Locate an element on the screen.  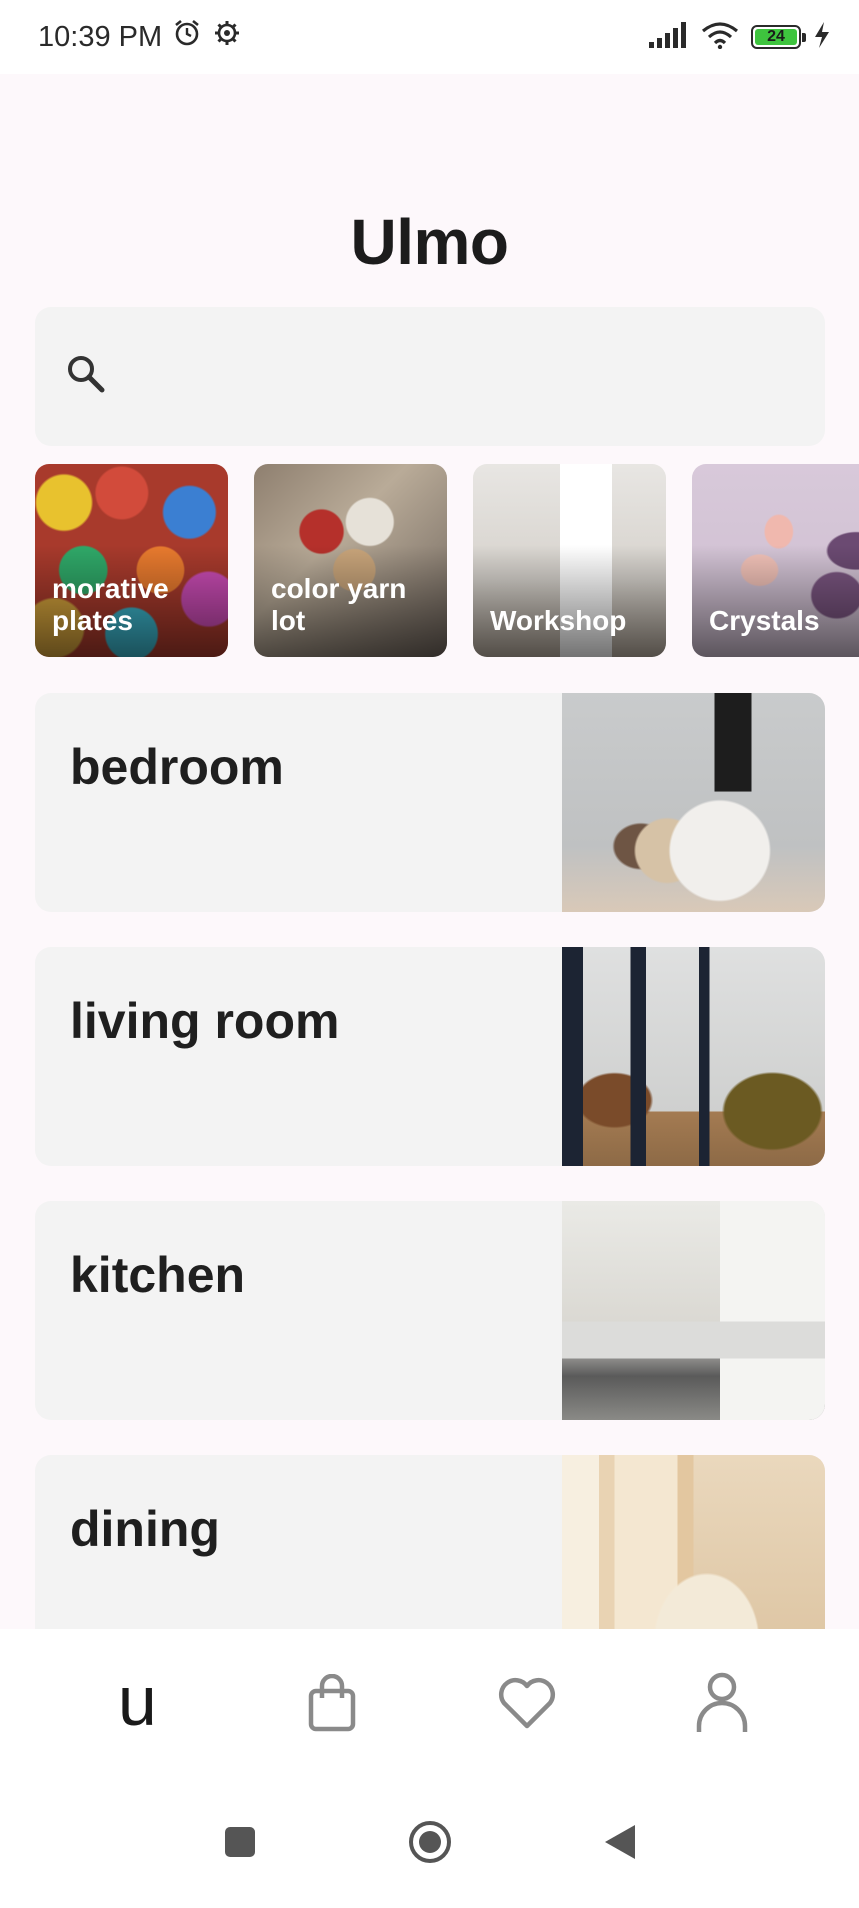
nav-profile is located at coordinates (722, 1705).